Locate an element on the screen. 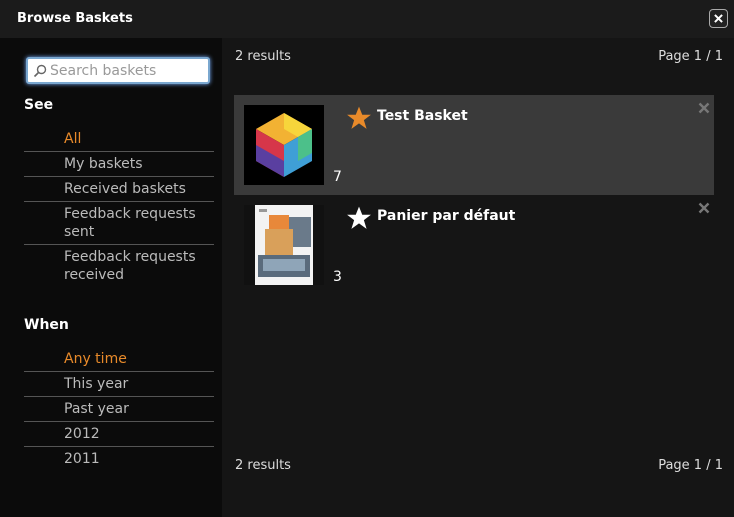 This screenshot has height=517, width=734. basket-name: Panier par défaut is located at coordinates (446, 216).